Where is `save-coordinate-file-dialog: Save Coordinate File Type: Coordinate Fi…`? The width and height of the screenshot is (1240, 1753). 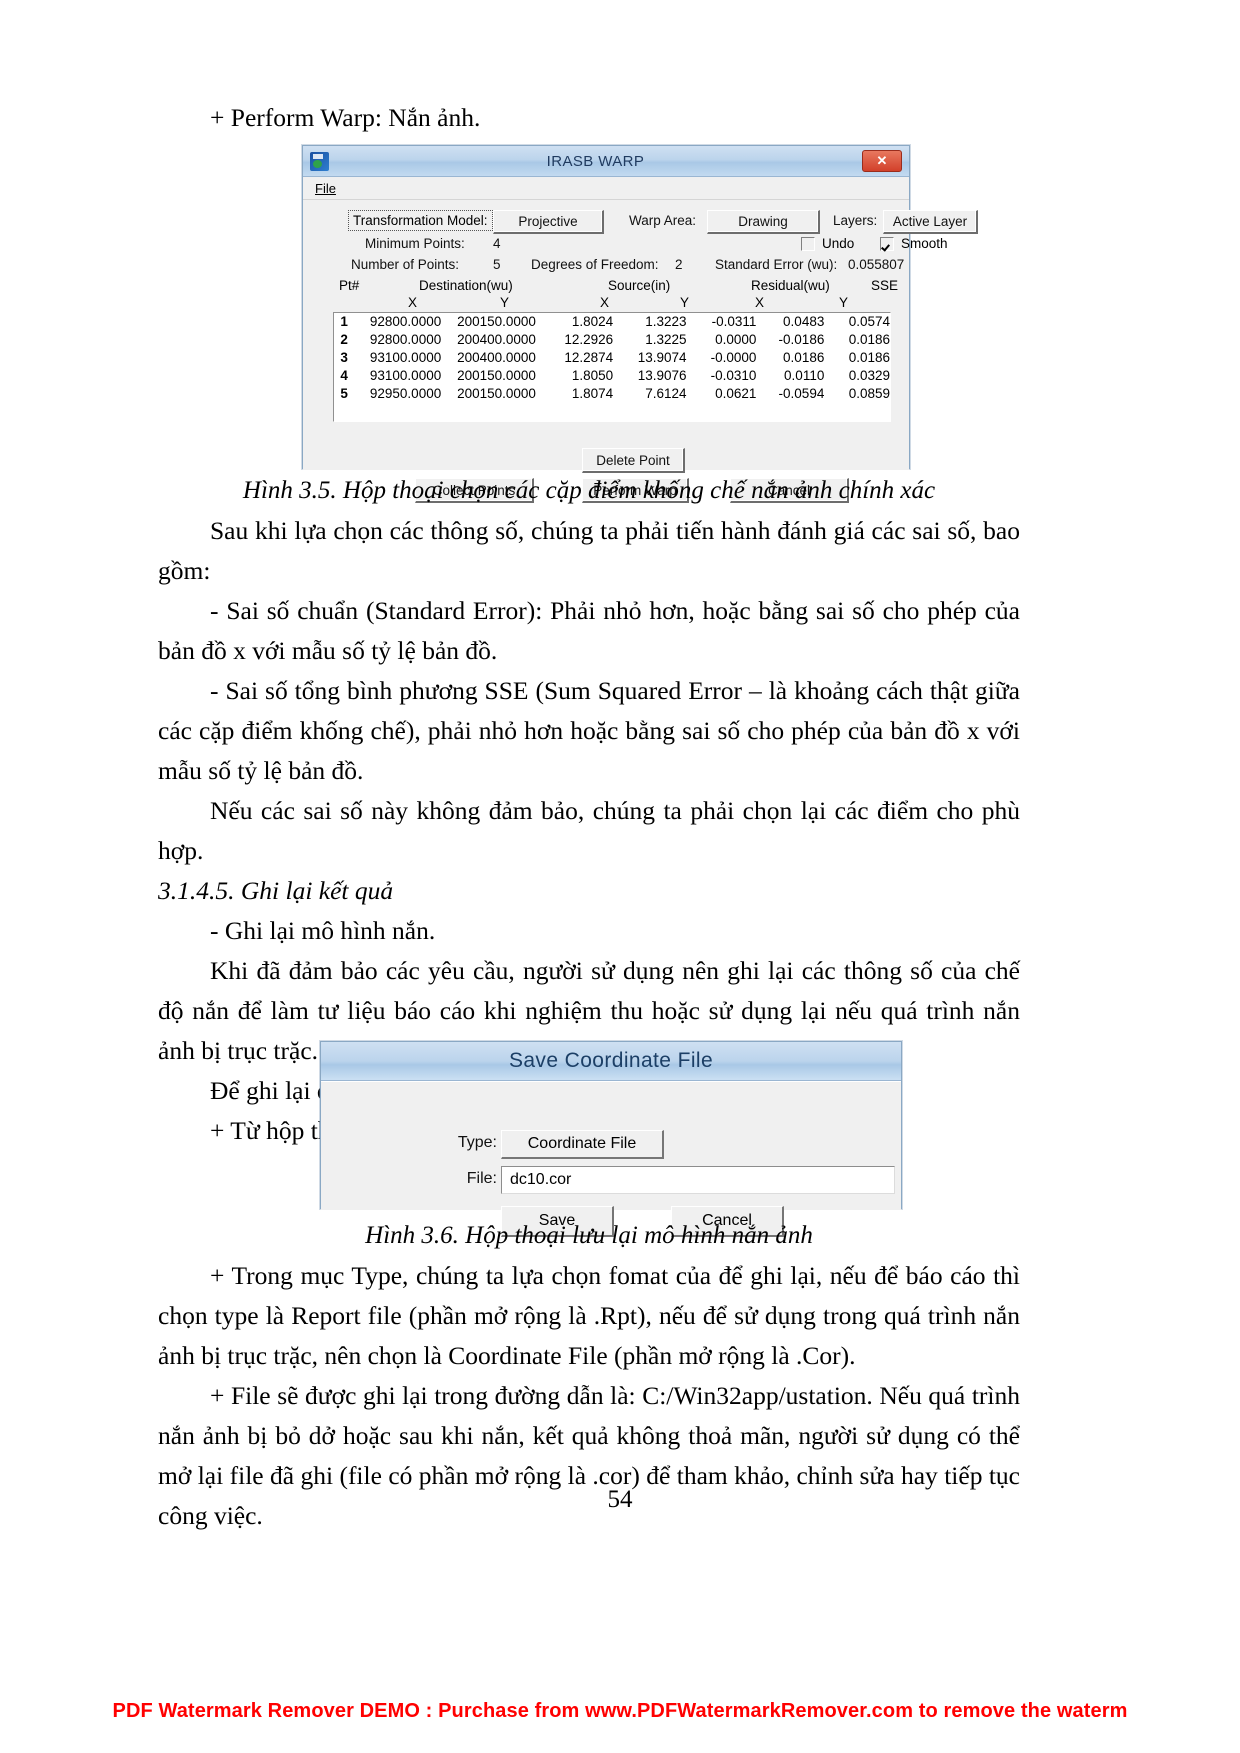
save-coordinate-file-dialog: Save Coordinate File Type: Coordinate Fi… is located at coordinates (611, 1139).